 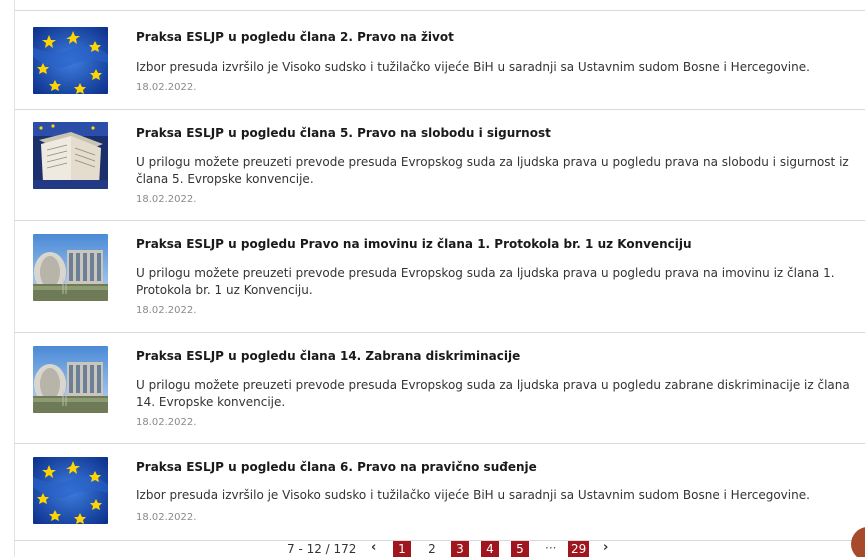 I want to click on pagination: 7 - 12 / 172 ‹ 1 2 3 4 5 ··· 29 ›, so click(x=432, y=548).